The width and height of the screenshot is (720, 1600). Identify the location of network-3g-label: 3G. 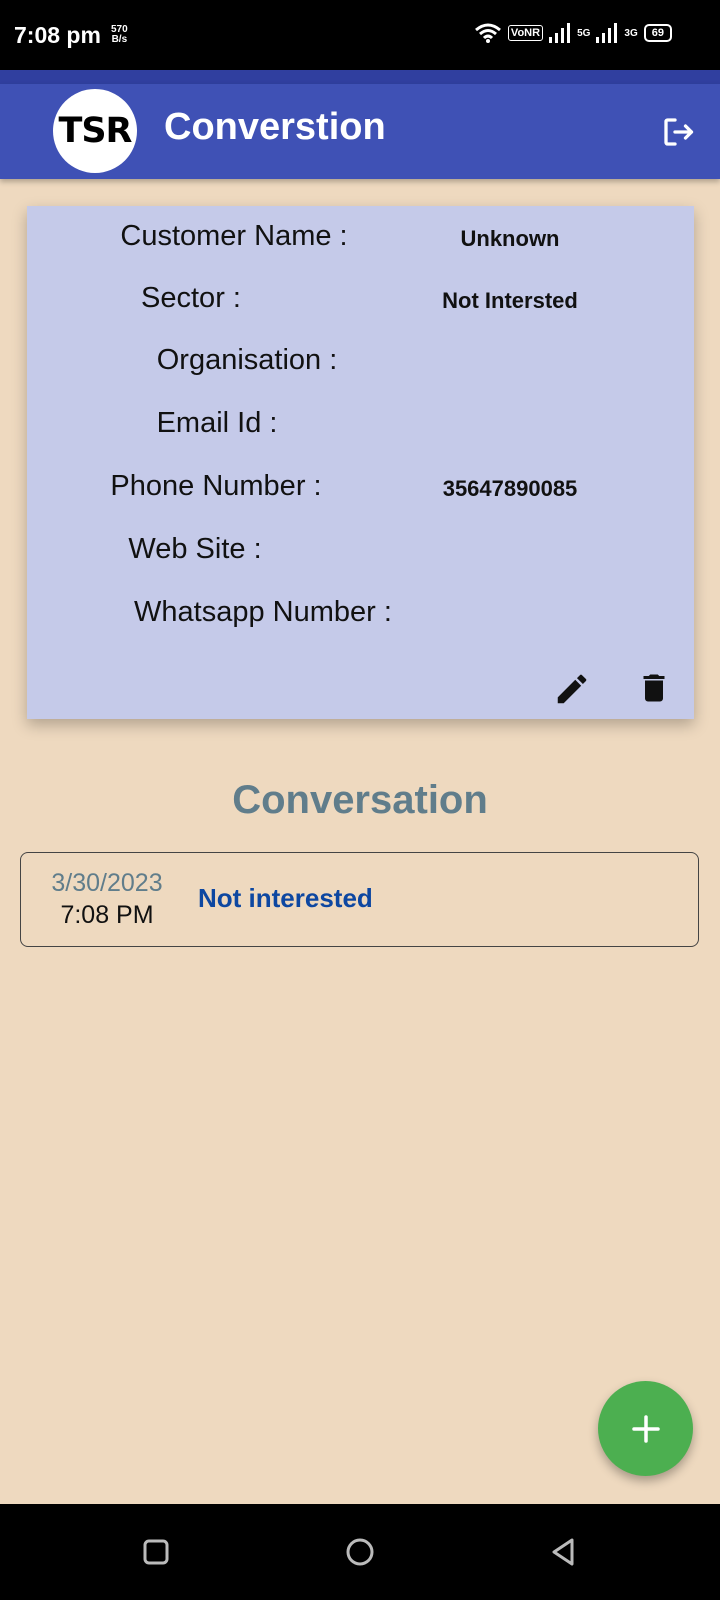
(631, 33).